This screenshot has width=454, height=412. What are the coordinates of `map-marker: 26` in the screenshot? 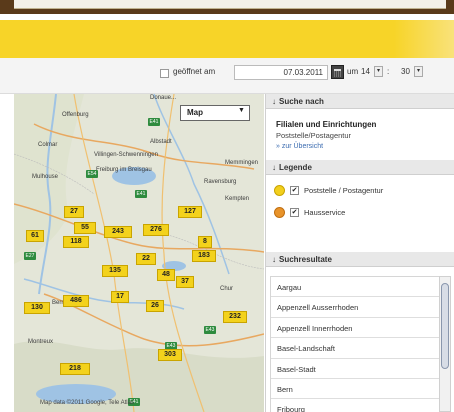 It's located at (155, 306).